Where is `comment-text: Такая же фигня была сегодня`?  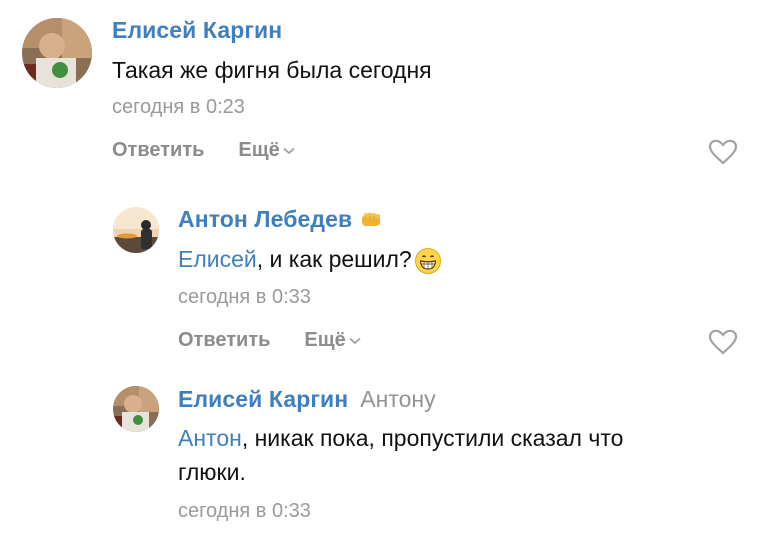 comment-text: Такая же фигня была сегодня is located at coordinates (272, 70).